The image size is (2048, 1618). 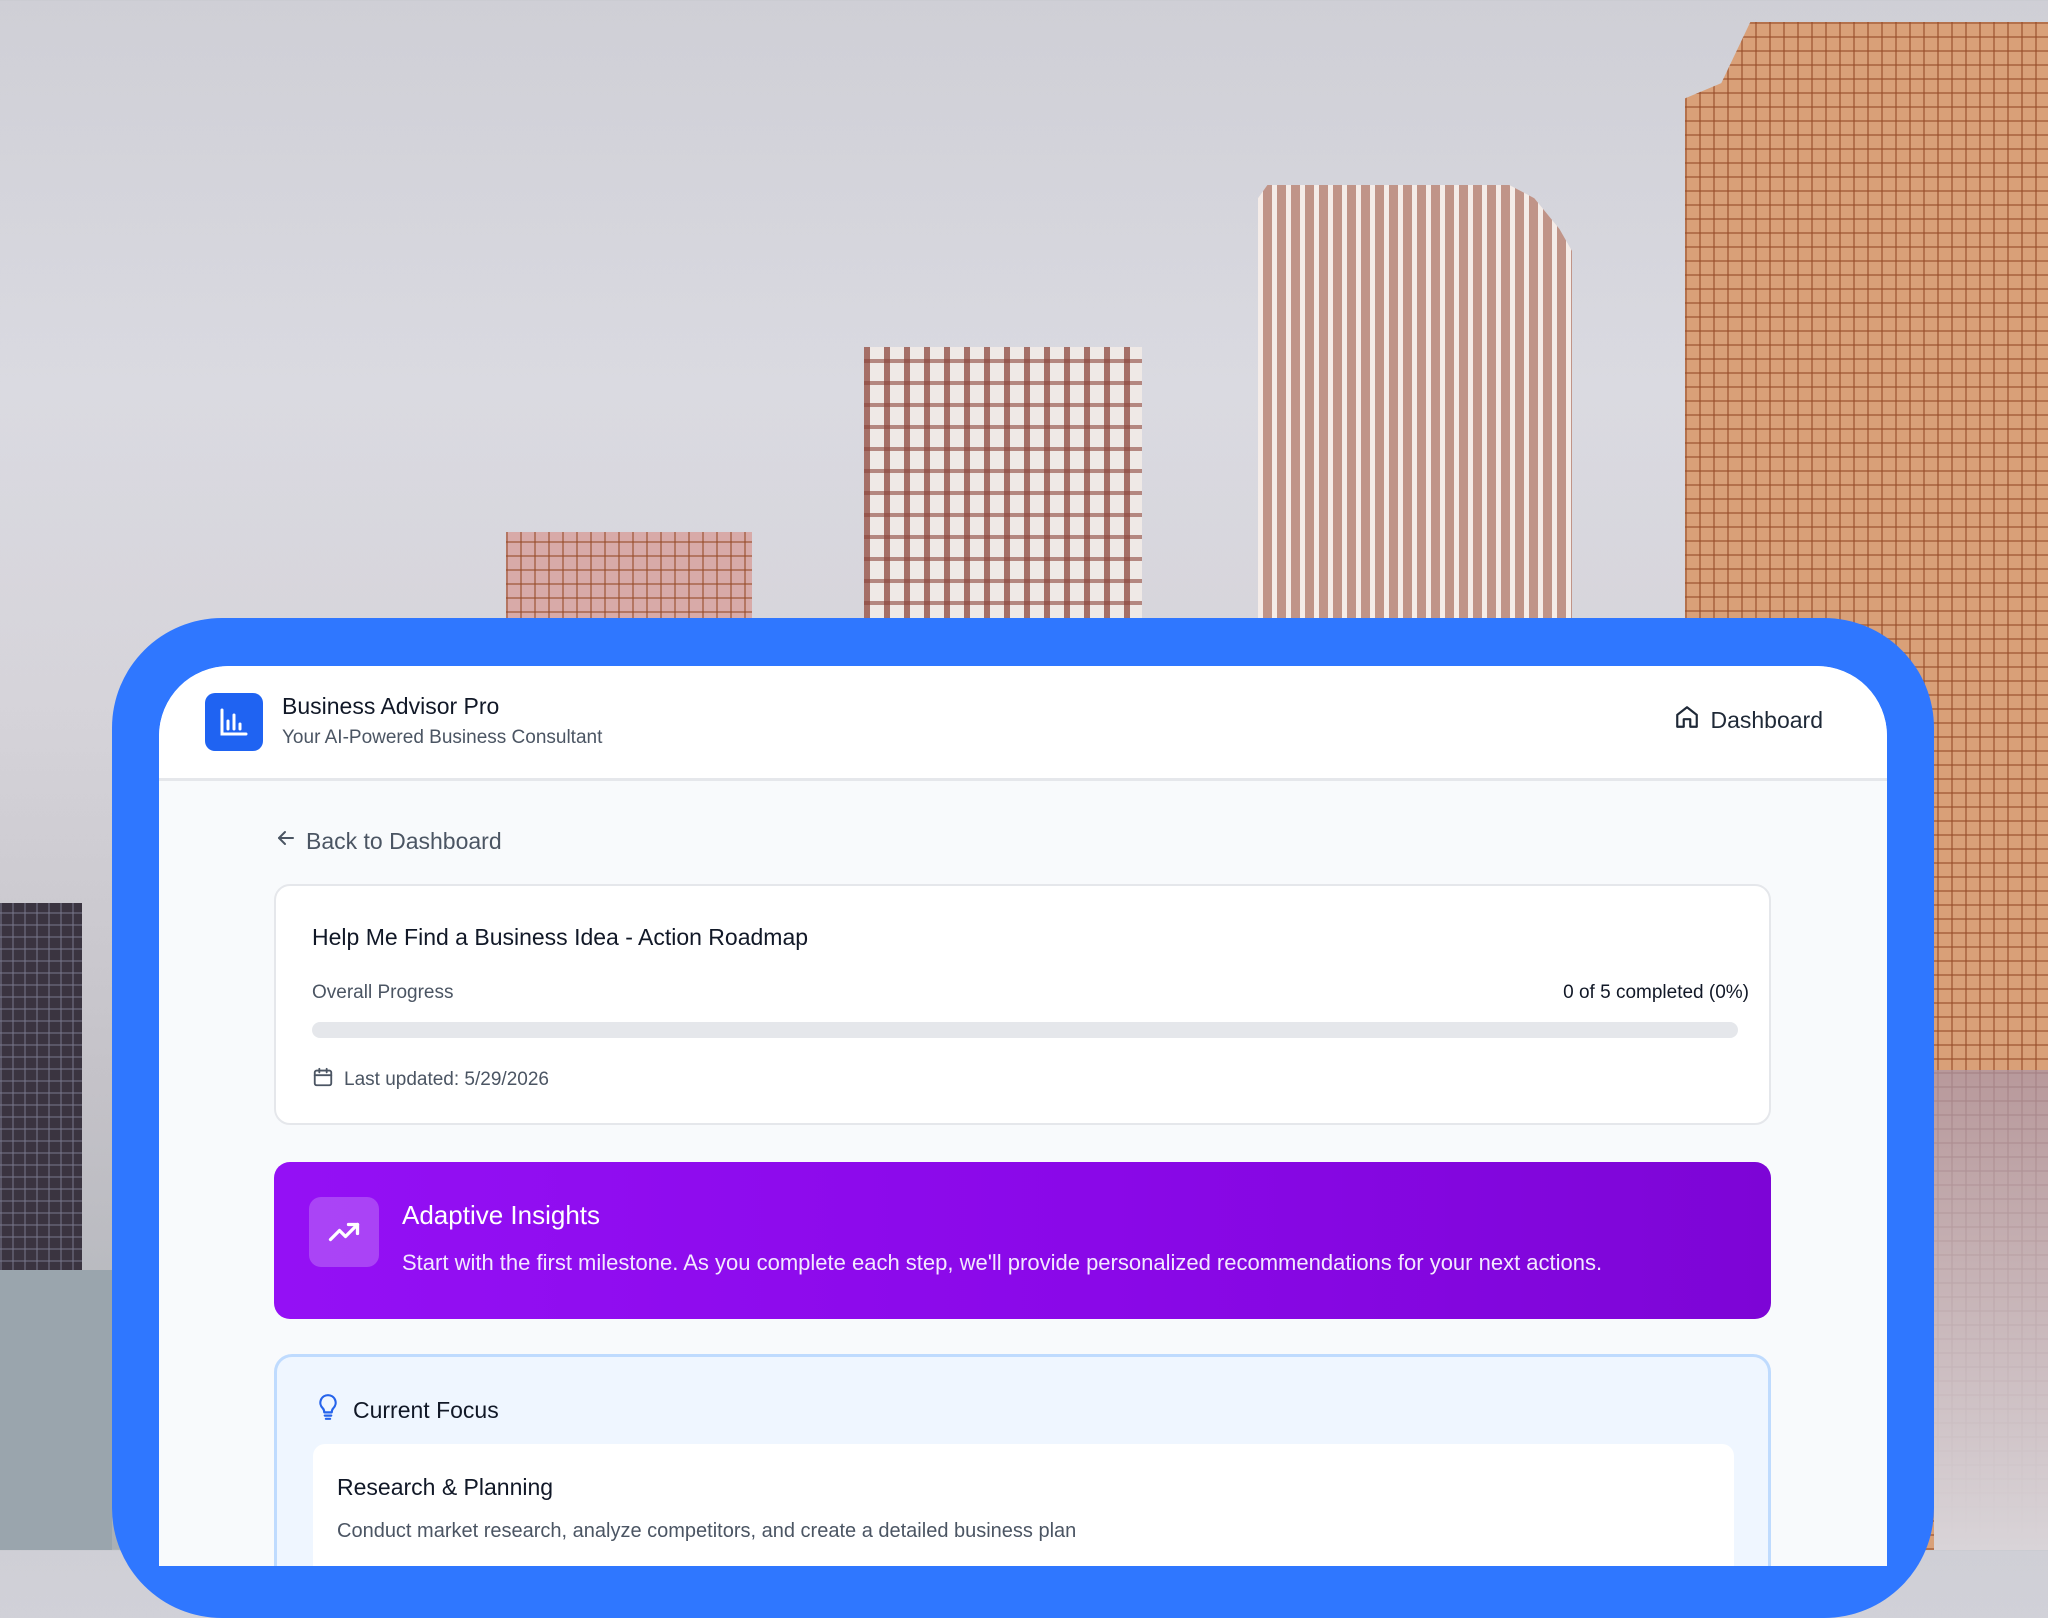 I want to click on calendar-icon, so click(x=323, y=1080).